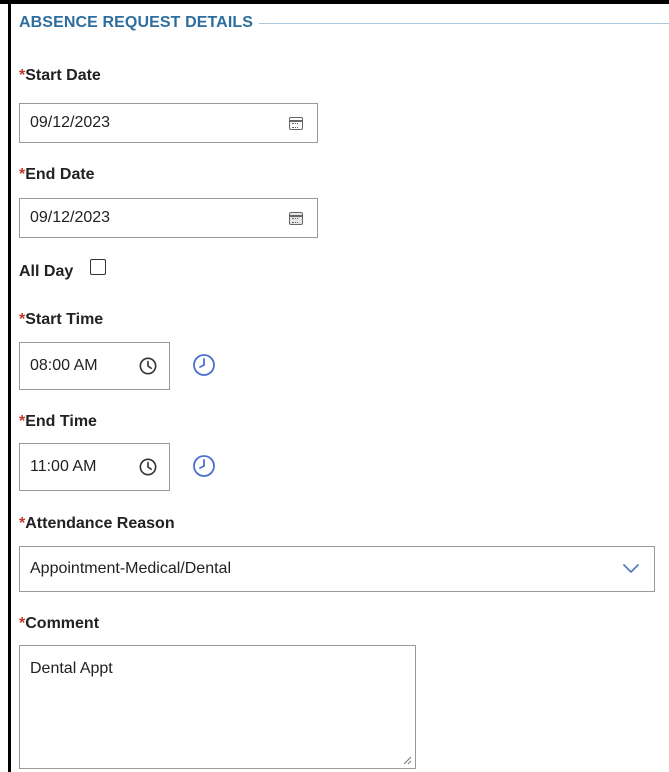 Image resolution: width=669 pixels, height=772 pixels. Describe the element at coordinates (334, 2) in the screenshot. I see `top-edge-strip` at that location.